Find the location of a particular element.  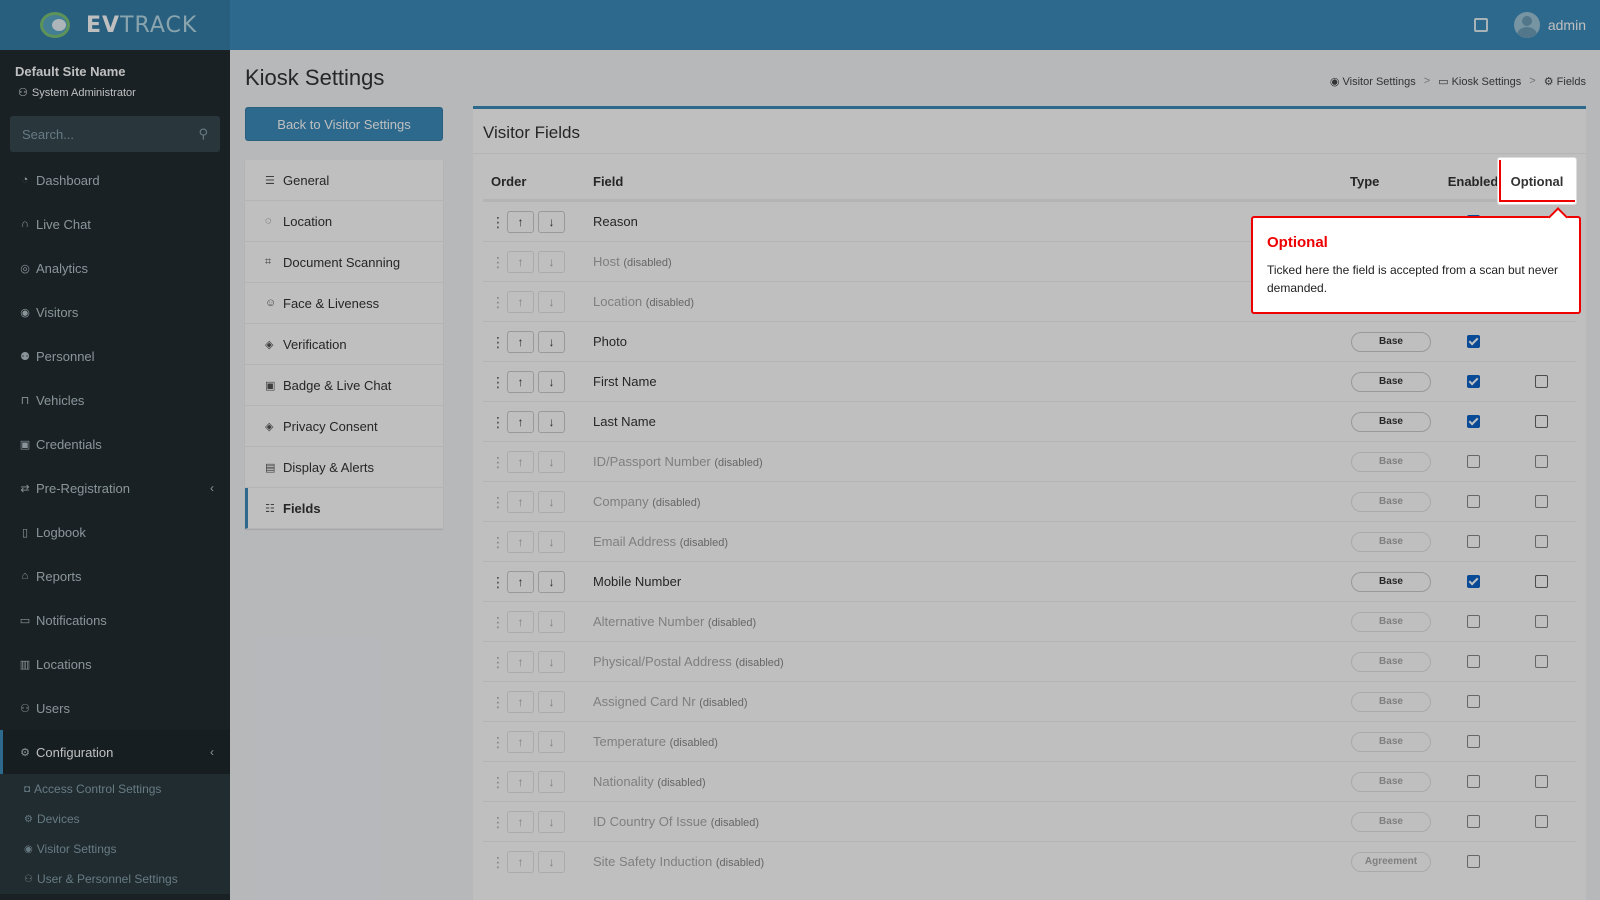

highlight-frame is located at coordinates (1537, 181).